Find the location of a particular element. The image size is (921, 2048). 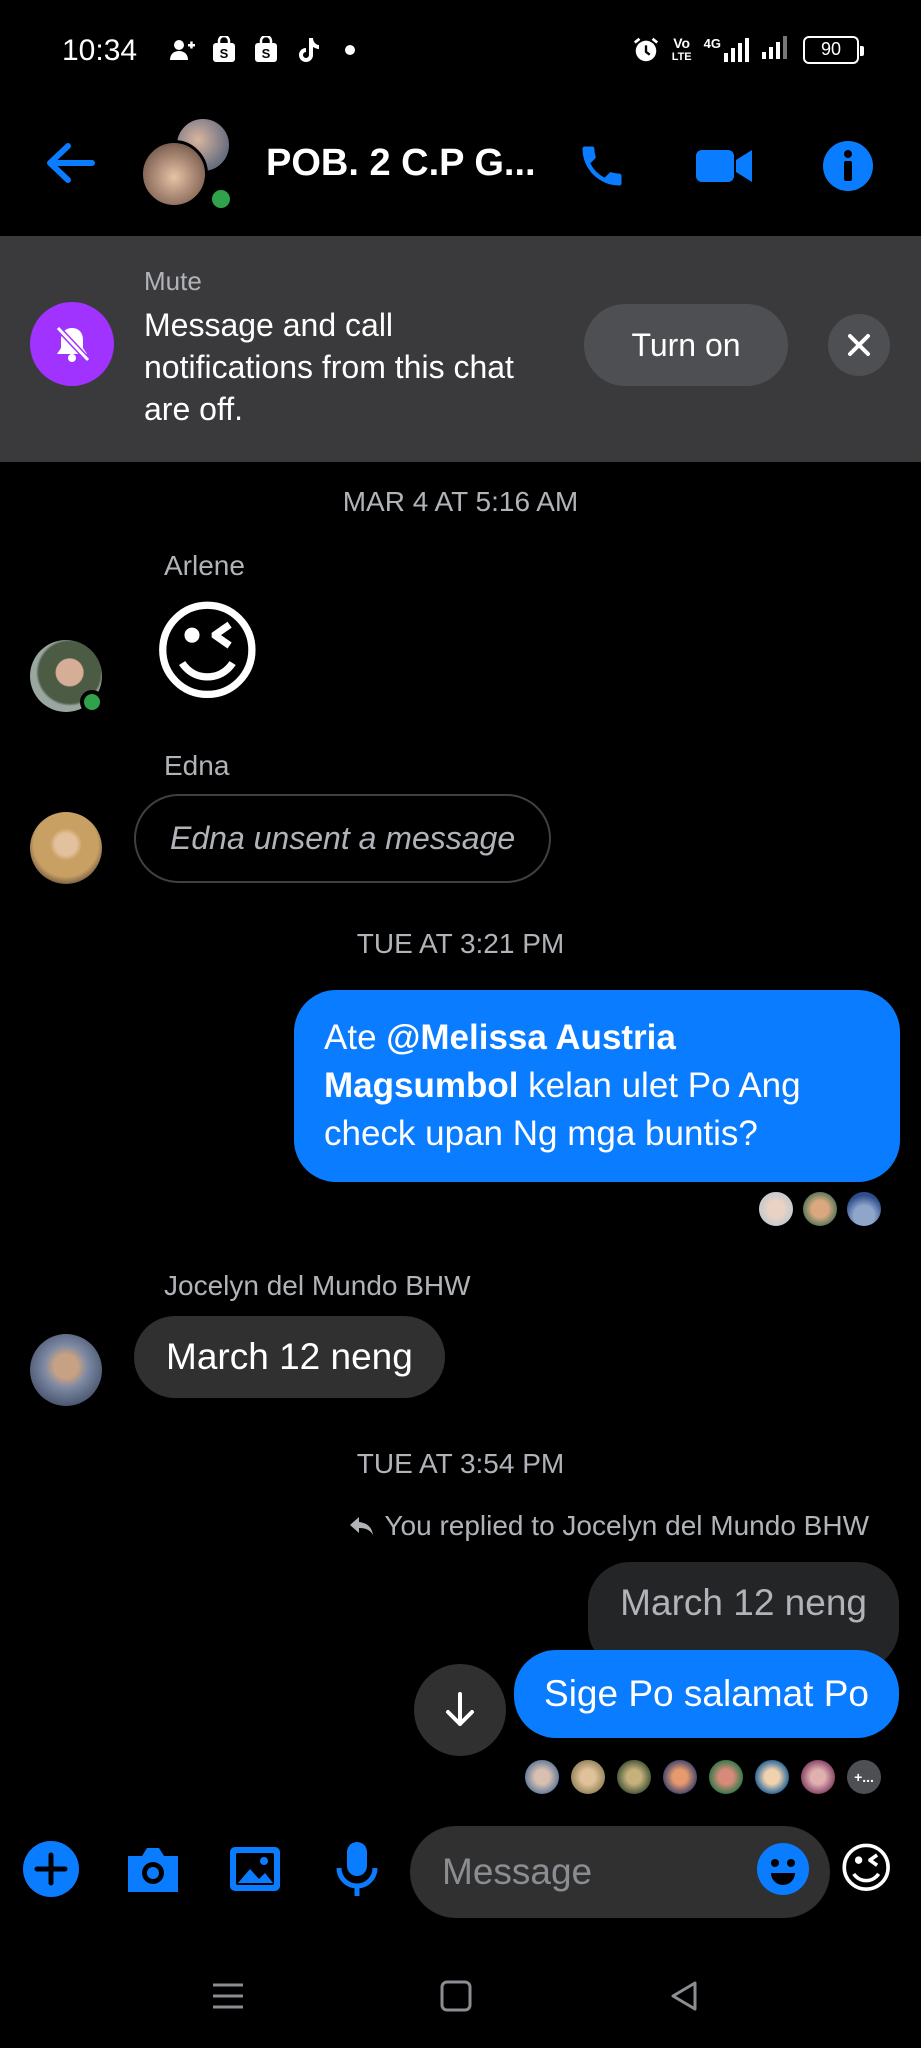

add-user-icon is located at coordinates (182, 50).